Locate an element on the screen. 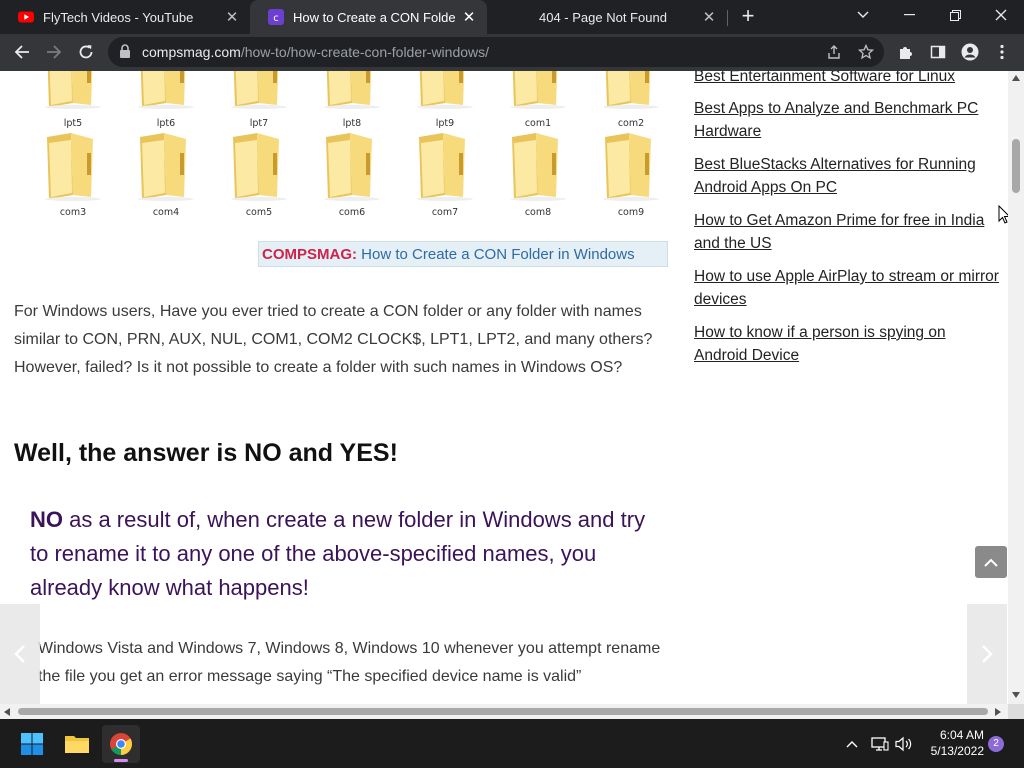 This screenshot has height=768, width=1024. next-post-button is located at coordinates (987, 654).